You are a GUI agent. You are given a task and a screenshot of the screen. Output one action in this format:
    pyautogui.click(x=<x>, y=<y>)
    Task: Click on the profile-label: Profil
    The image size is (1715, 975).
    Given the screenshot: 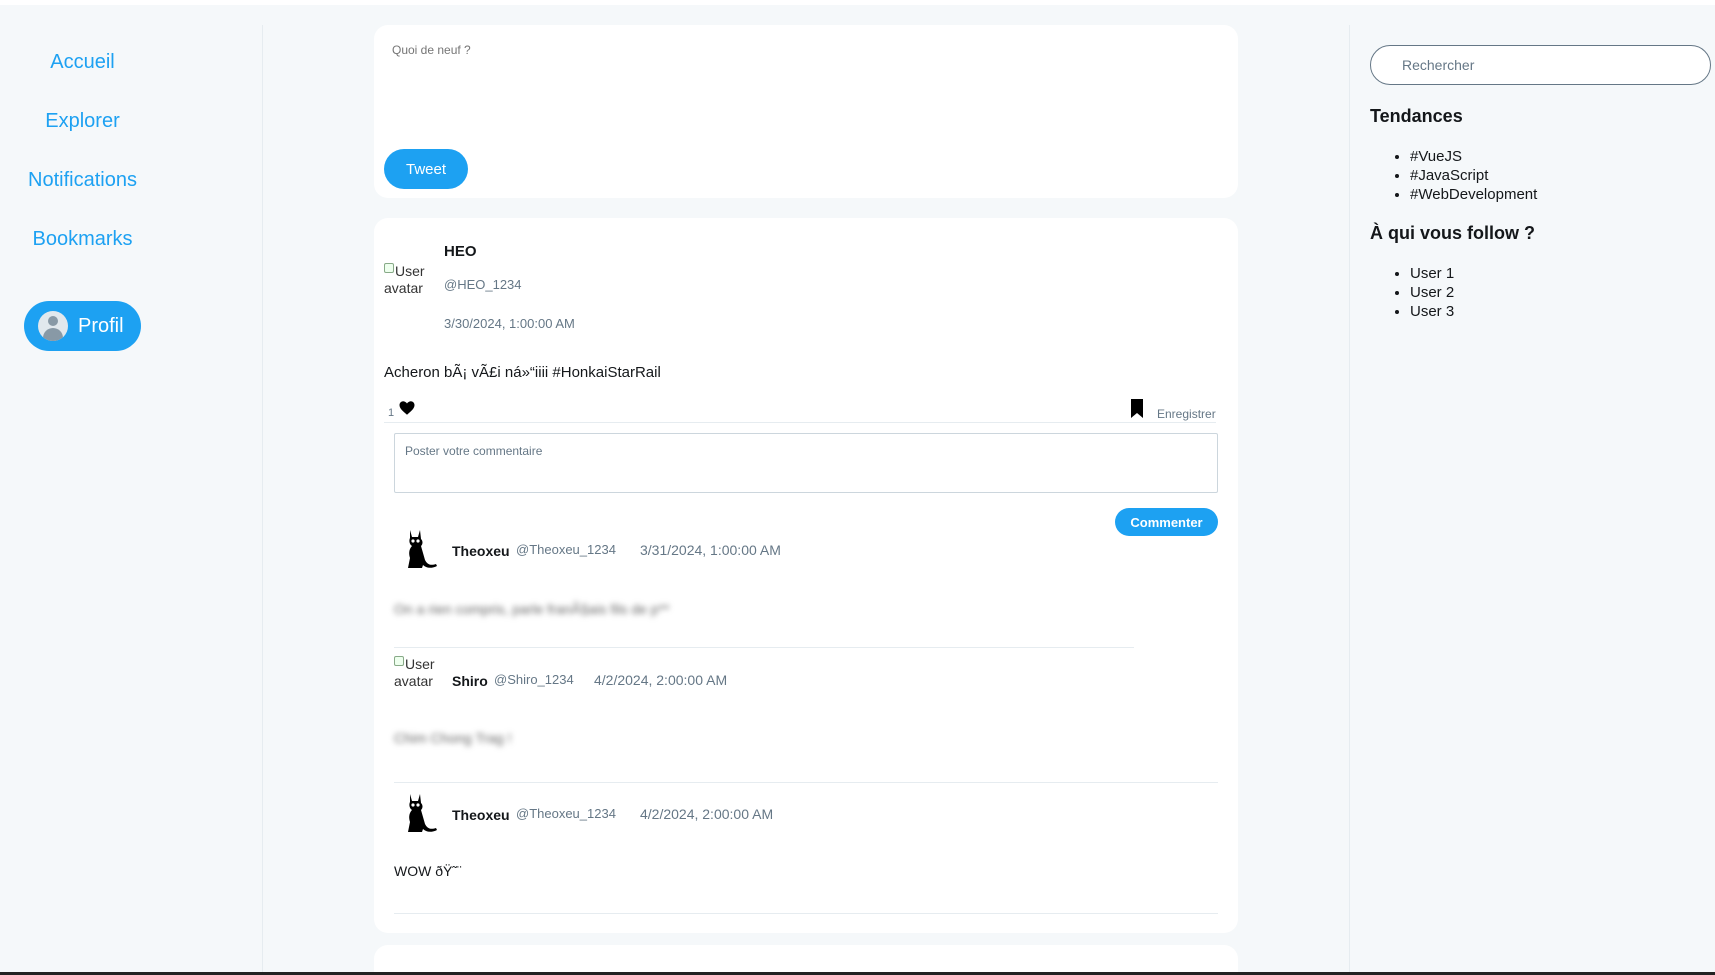 What is the action you would take?
    pyautogui.click(x=101, y=325)
    